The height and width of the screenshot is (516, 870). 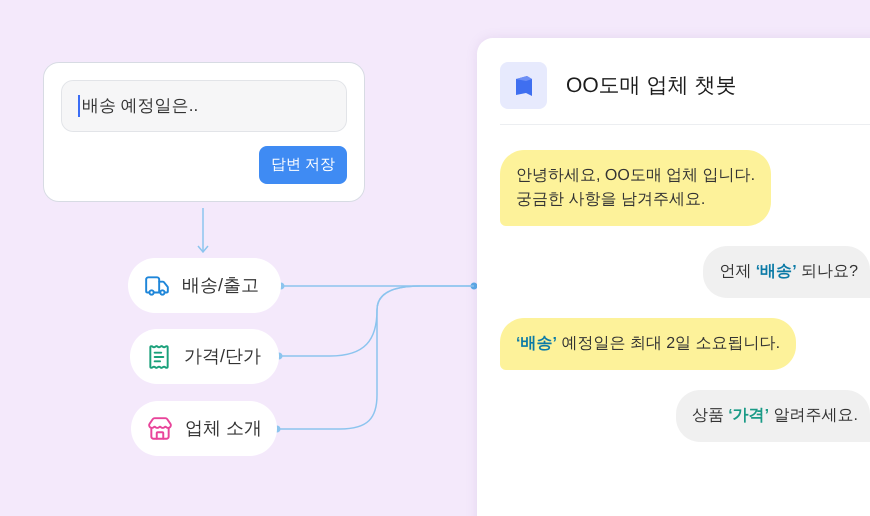 What do you see at coordinates (203, 231) in the screenshot?
I see `connector-arrow` at bounding box center [203, 231].